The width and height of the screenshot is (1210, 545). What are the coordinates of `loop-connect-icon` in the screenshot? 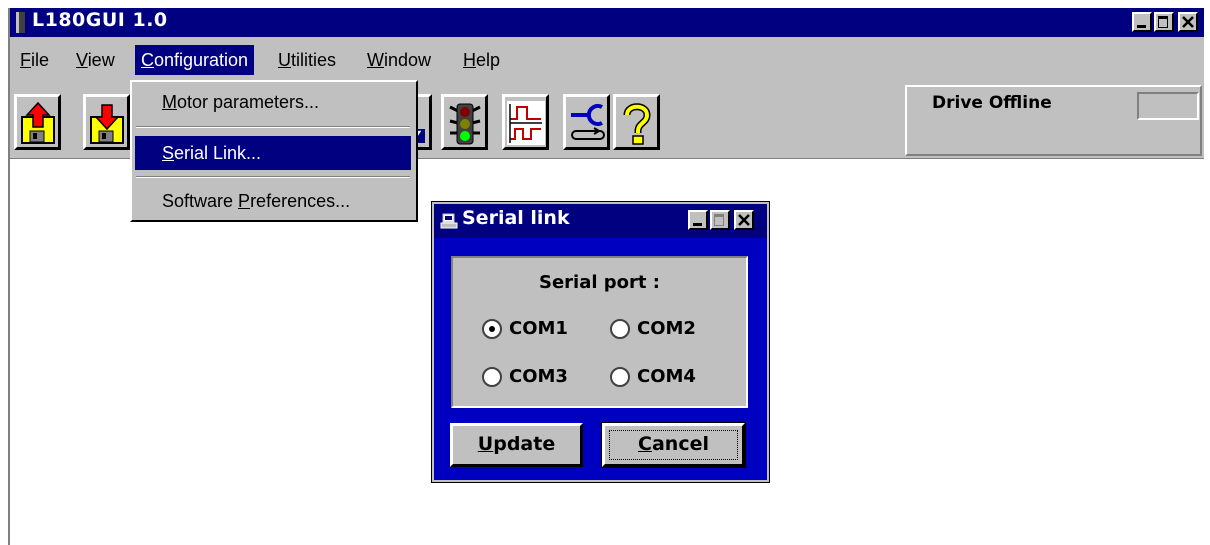 It's located at (588, 122).